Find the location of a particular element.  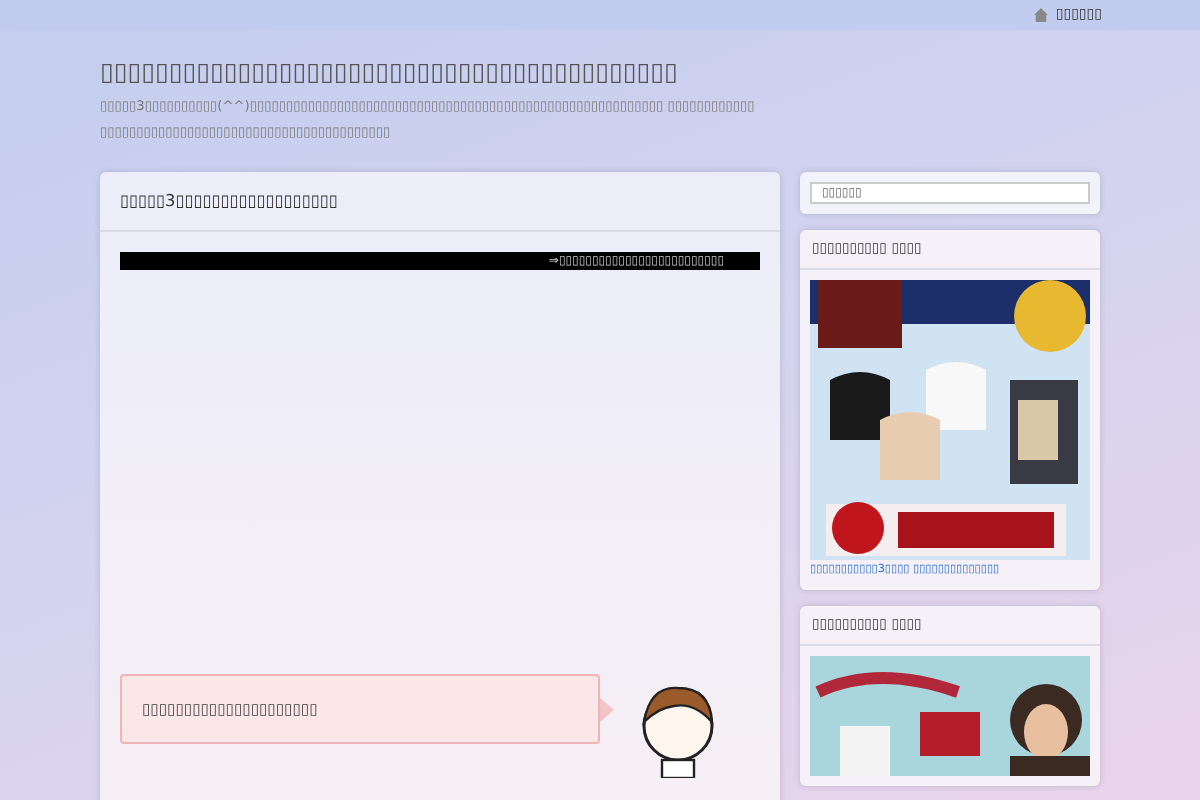

home-icon is located at coordinates (1040, 15).